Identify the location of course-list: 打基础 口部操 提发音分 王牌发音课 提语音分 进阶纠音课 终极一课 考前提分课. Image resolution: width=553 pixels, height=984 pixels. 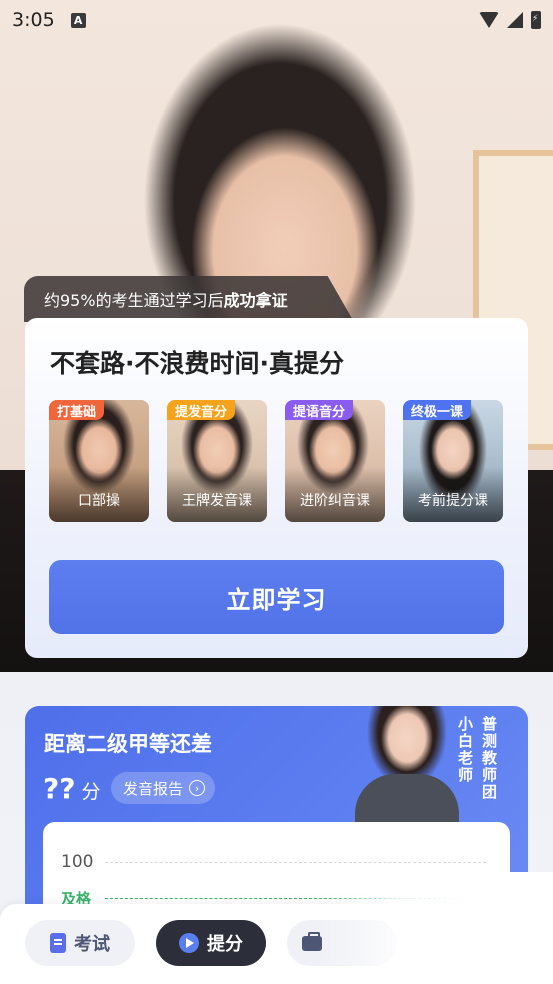
(276, 461).